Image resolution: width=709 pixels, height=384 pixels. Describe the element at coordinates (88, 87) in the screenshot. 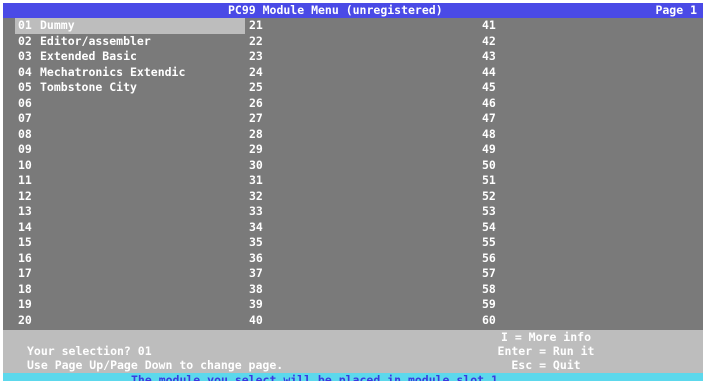

I see `menu-item-label: Tombstone City` at that location.